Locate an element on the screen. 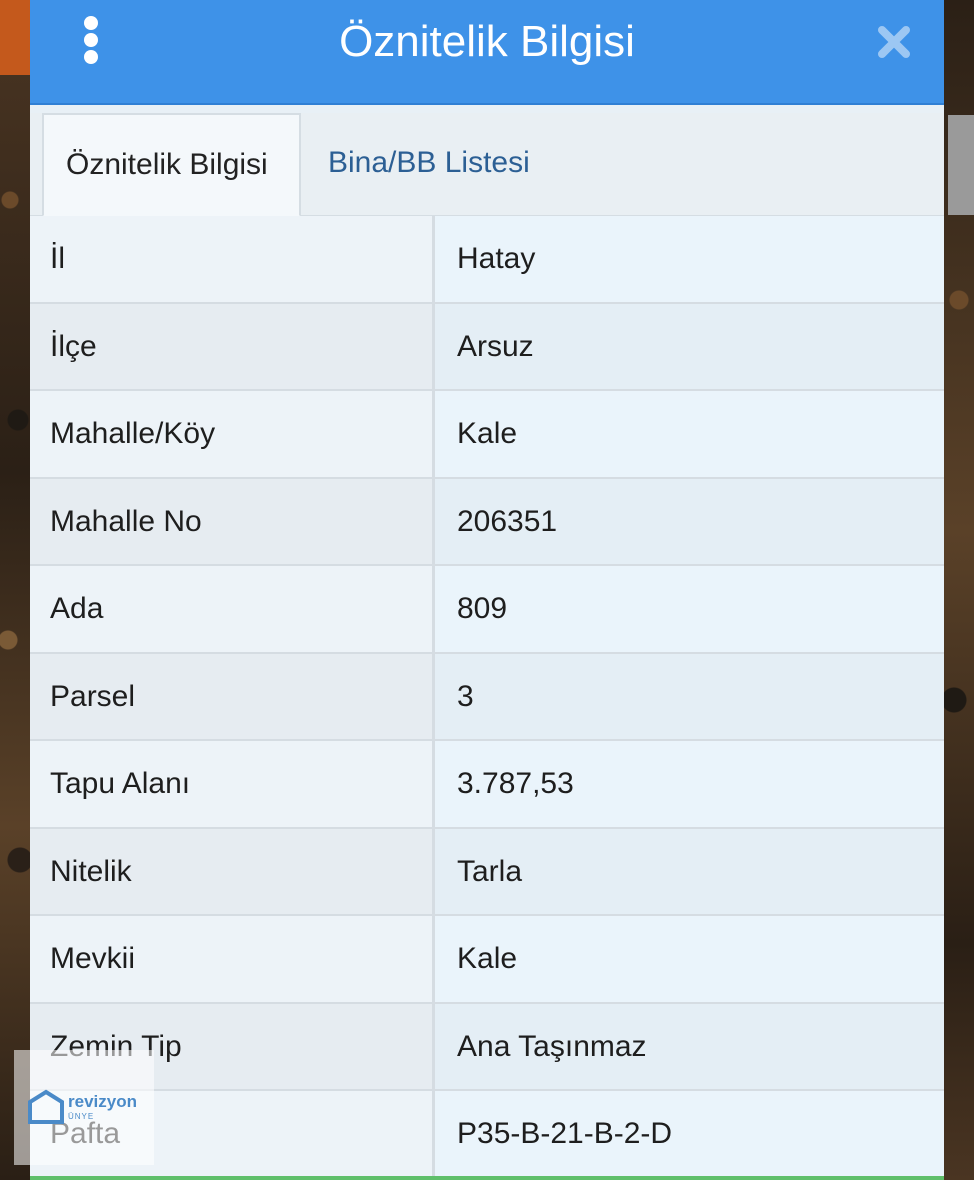 The image size is (974, 1180). row-key: İlçe is located at coordinates (232, 346).